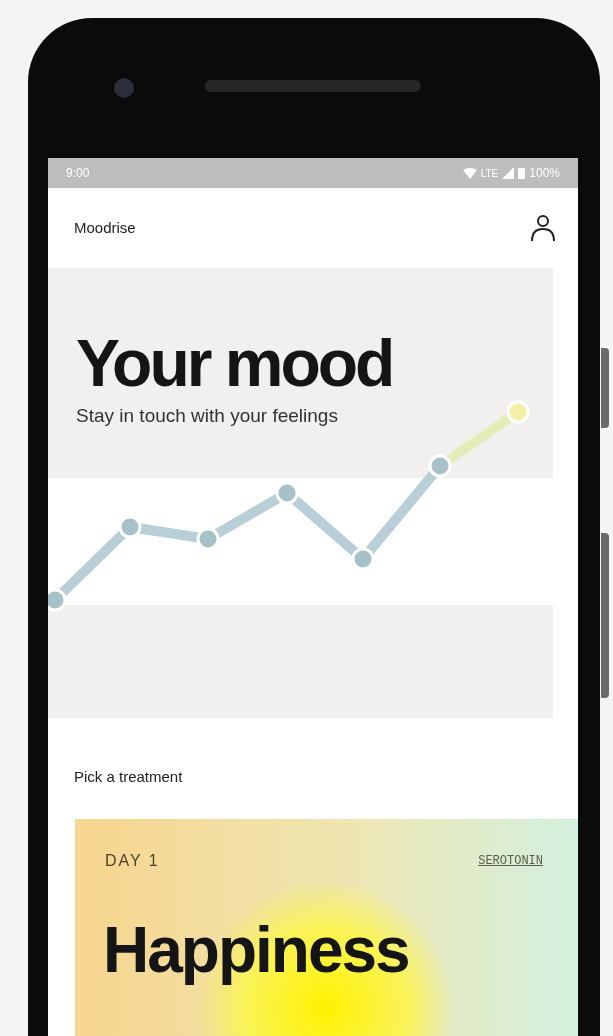  What do you see at coordinates (469, 173) in the screenshot?
I see `wifi-icon` at bounding box center [469, 173].